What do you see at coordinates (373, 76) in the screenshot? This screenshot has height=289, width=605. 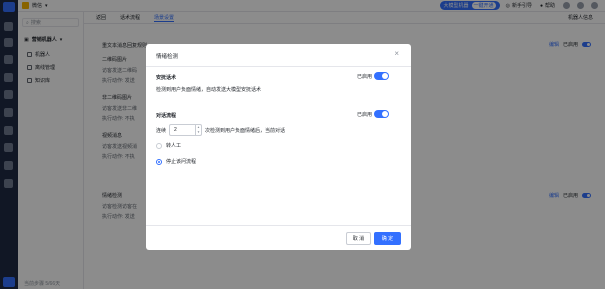 I see `soothe-state: 已启用` at bounding box center [373, 76].